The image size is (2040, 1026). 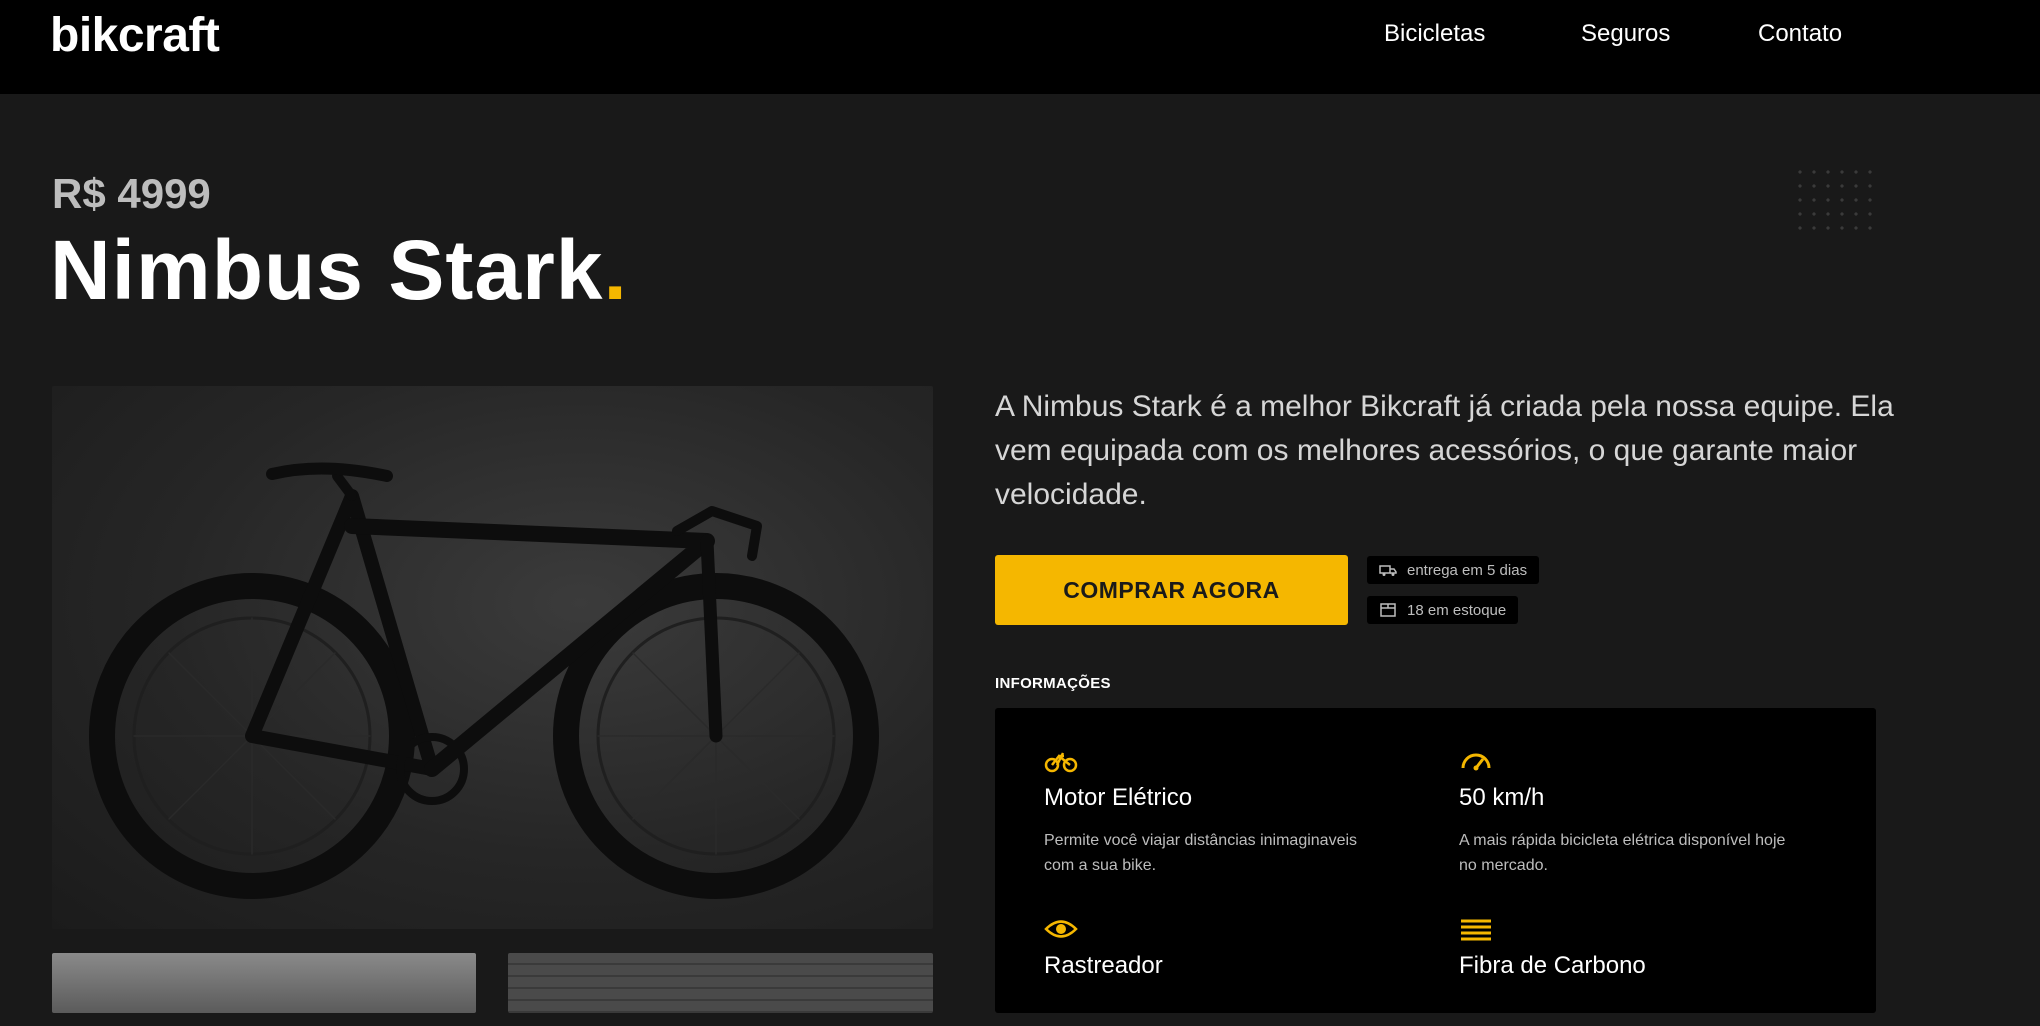 What do you see at coordinates (1061, 761) in the screenshot?
I see `electric-bike-icon` at bounding box center [1061, 761].